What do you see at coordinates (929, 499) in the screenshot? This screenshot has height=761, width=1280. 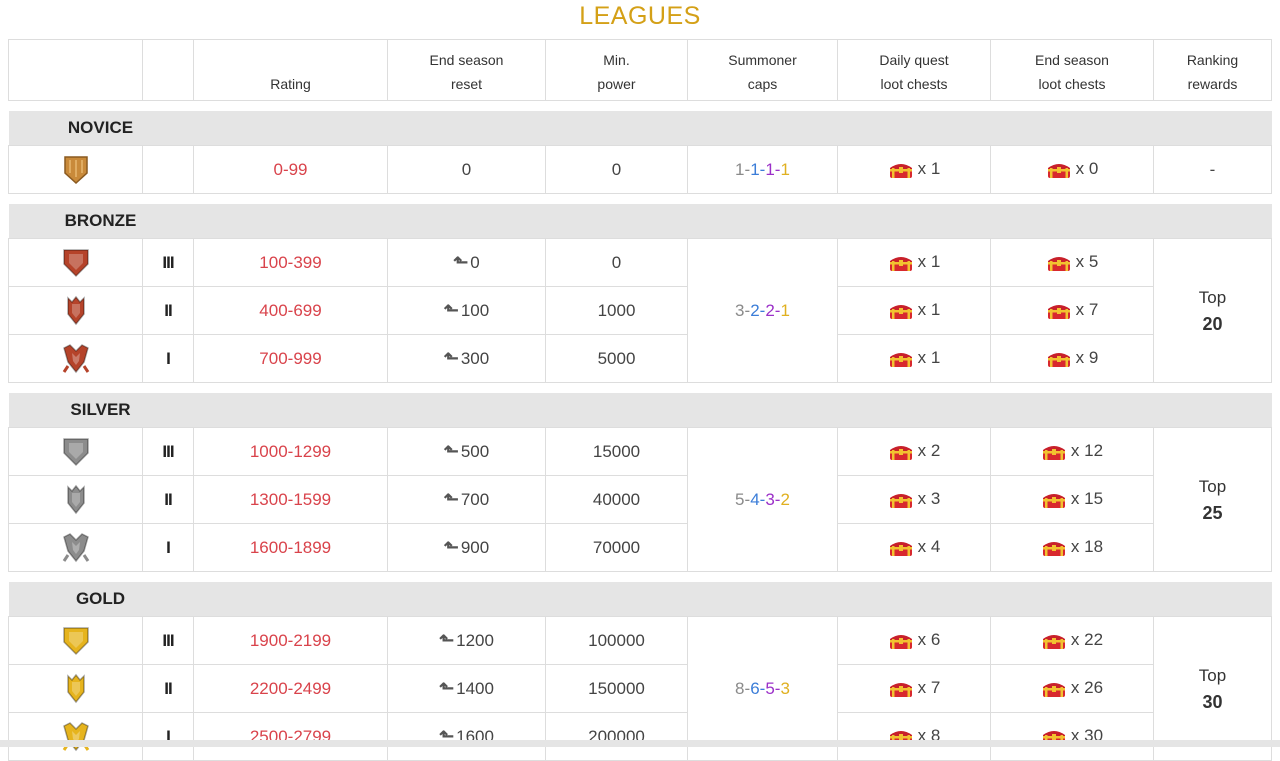 I see `daily-count: x 3` at bounding box center [929, 499].